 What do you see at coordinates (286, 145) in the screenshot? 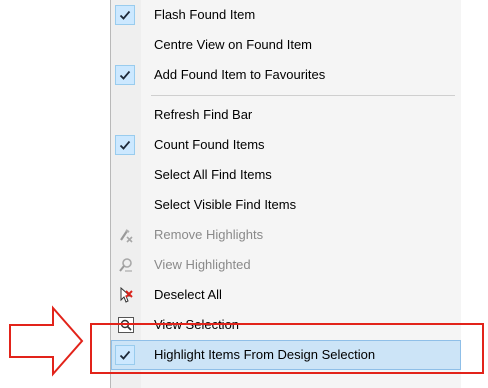
I see `menu-item-count-found-items: Count Found Items` at bounding box center [286, 145].